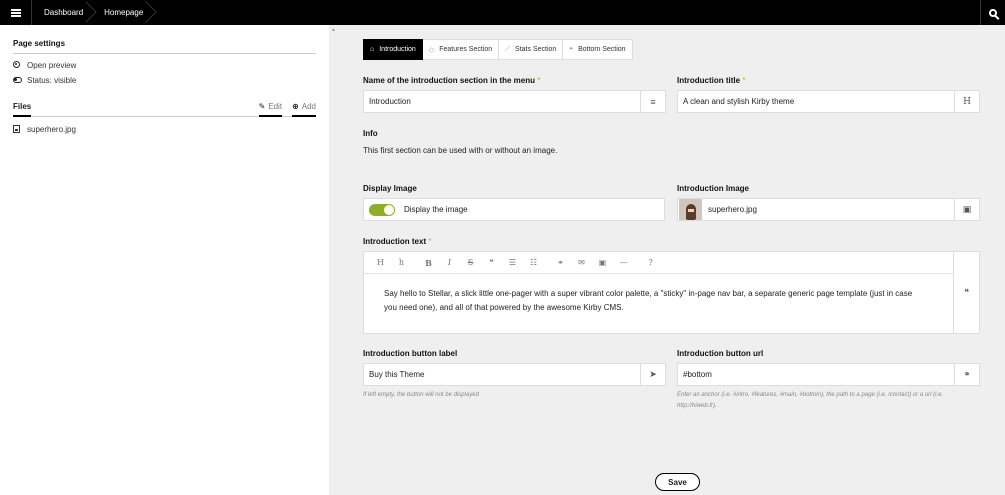 Image resolution: width=1005 pixels, height=495 pixels. What do you see at coordinates (598, 49) in the screenshot?
I see `tab-bottom: ❝ Bottom Section` at bounding box center [598, 49].